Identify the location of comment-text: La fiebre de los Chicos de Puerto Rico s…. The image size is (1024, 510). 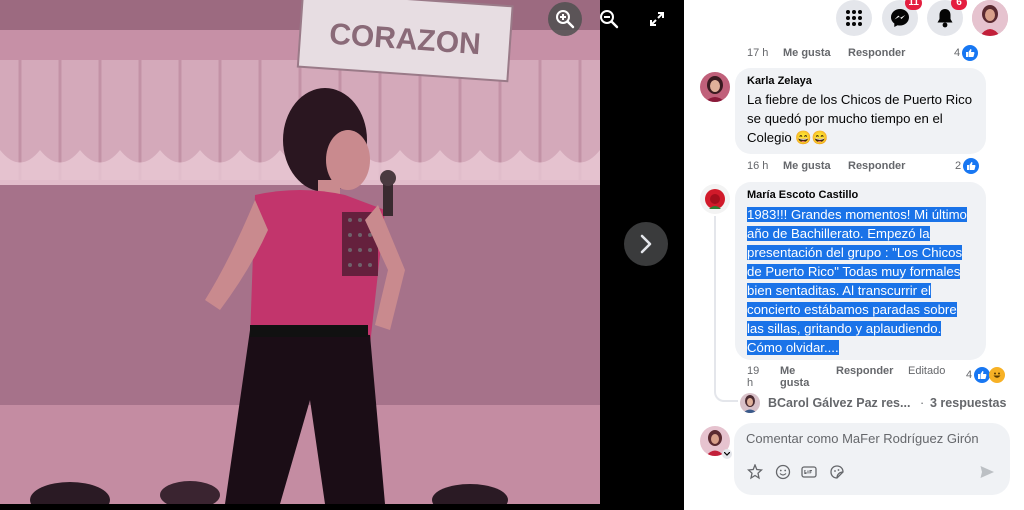
(860, 118).